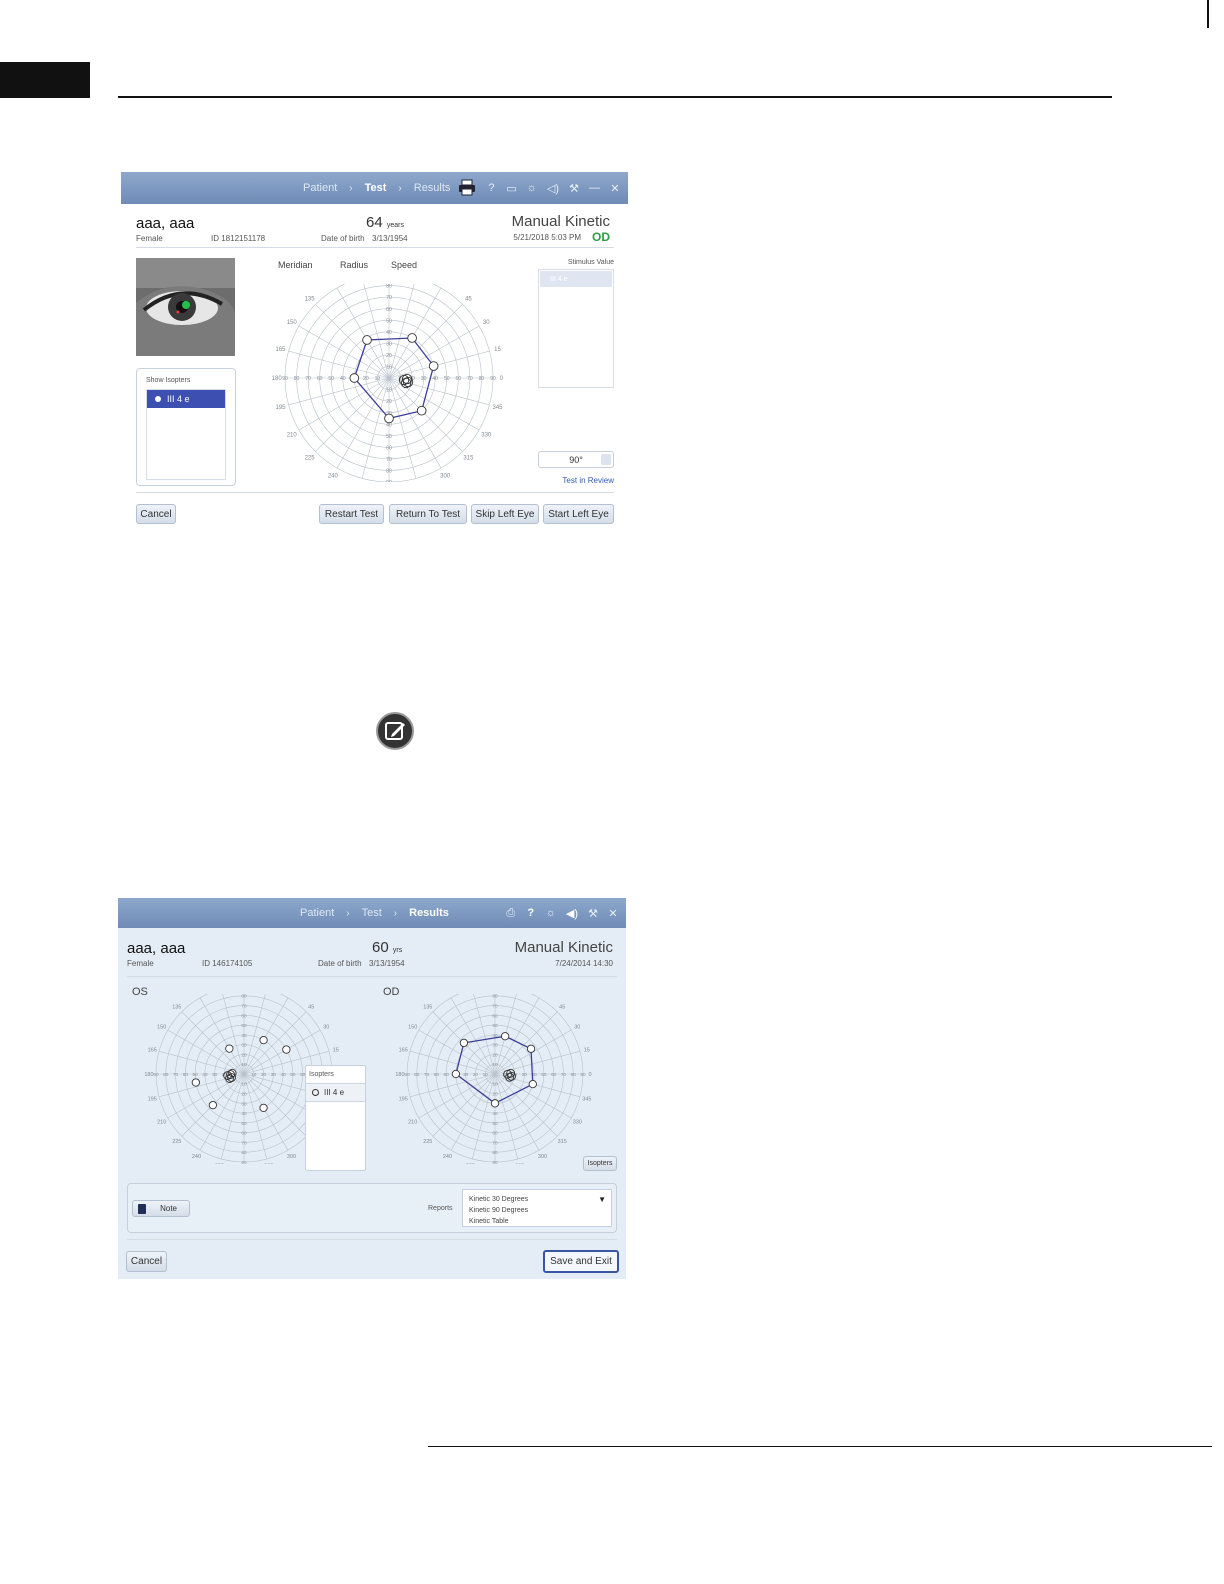  What do you see at coordinates (196, 1157) in the screenshot?
I see `meridian-tick-label: 240` at bounding box center [196, 1157].